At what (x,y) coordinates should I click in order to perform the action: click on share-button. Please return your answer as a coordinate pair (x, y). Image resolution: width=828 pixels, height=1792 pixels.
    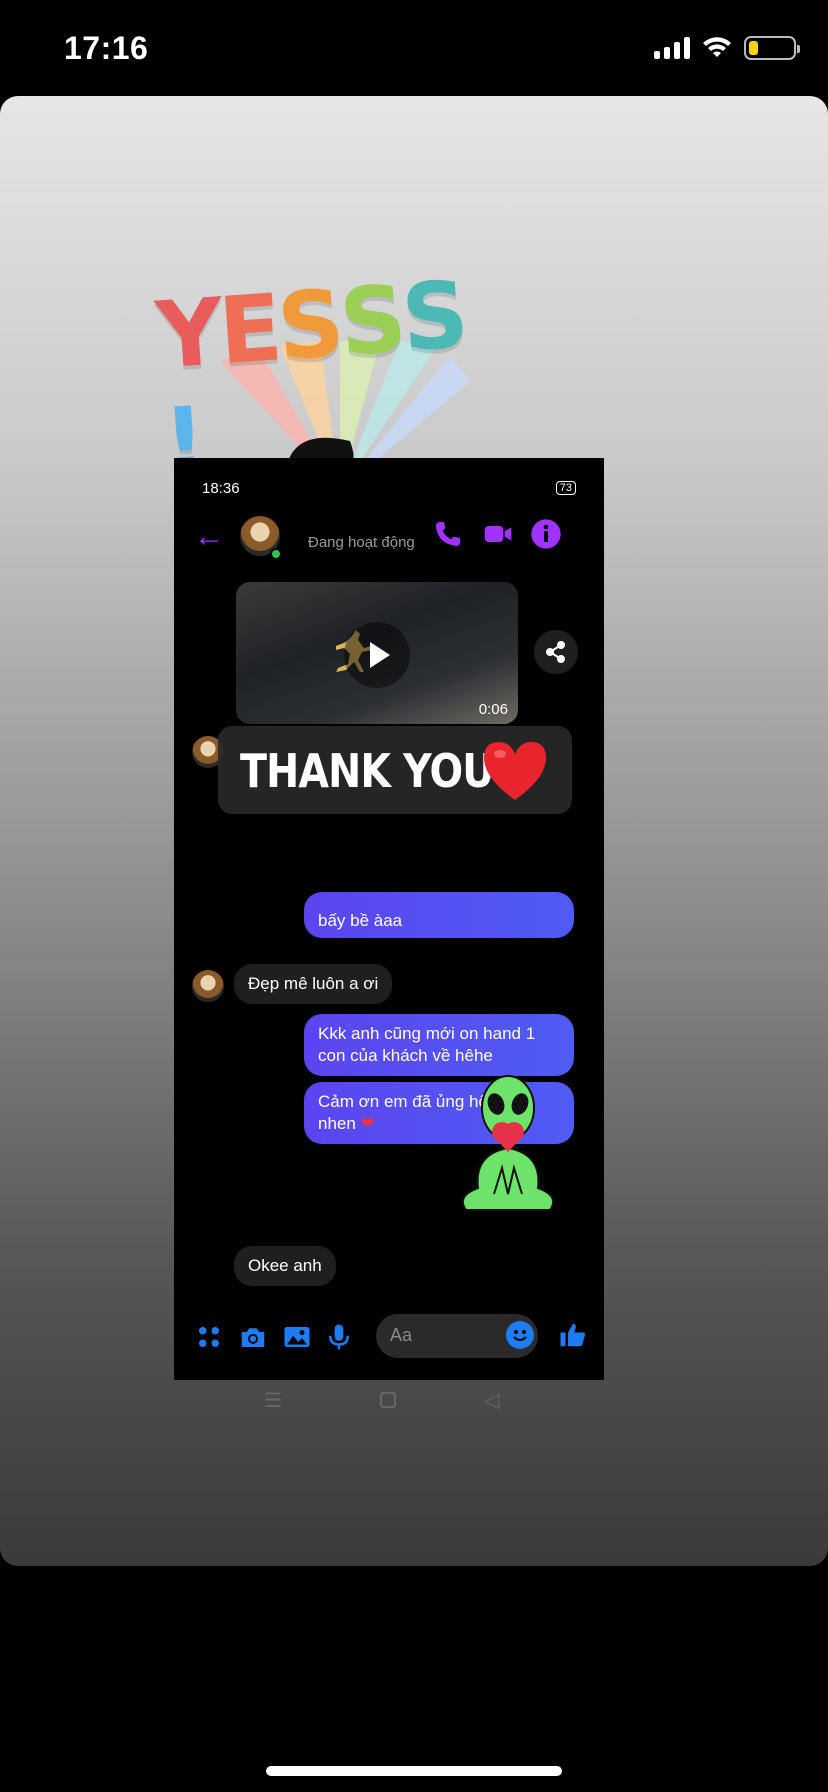
    Looking at the image, I should click on (556, 652).